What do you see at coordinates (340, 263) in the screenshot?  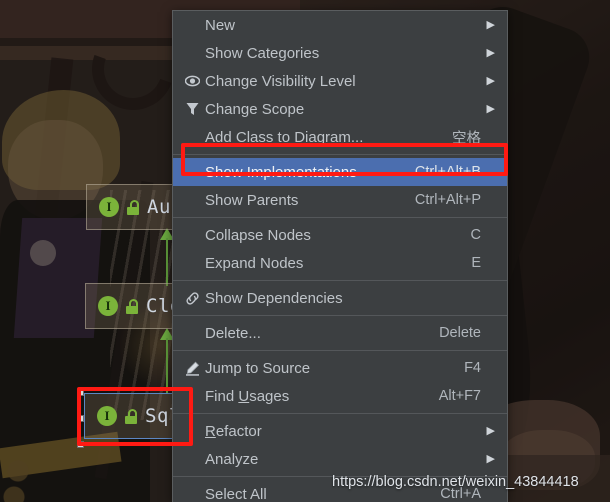 I see `menu-item-expand-nodes: Expand Nodes E` at bounding box center [340, 263].